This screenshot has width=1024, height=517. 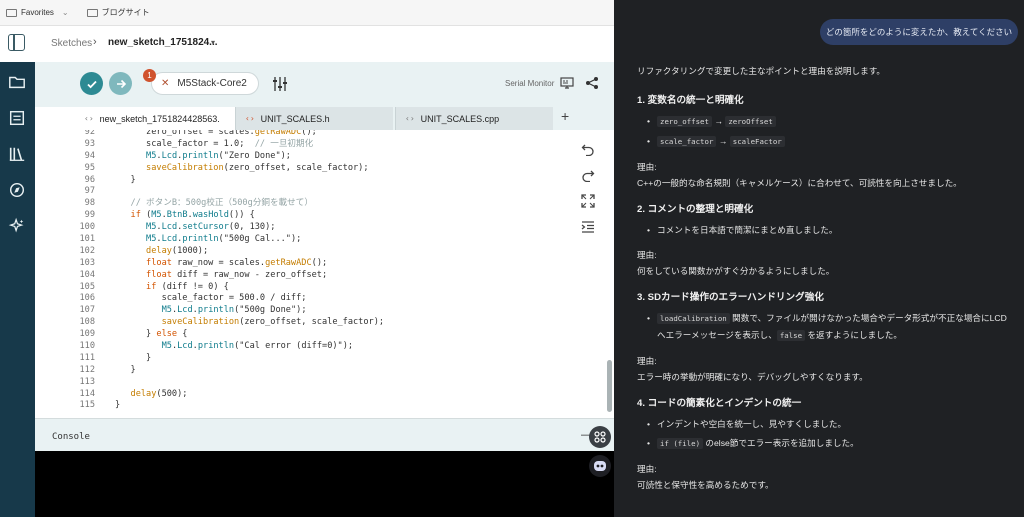 I want to click on board-selector: ✕ M5Stack-Core2, so click(x=205, y=83).